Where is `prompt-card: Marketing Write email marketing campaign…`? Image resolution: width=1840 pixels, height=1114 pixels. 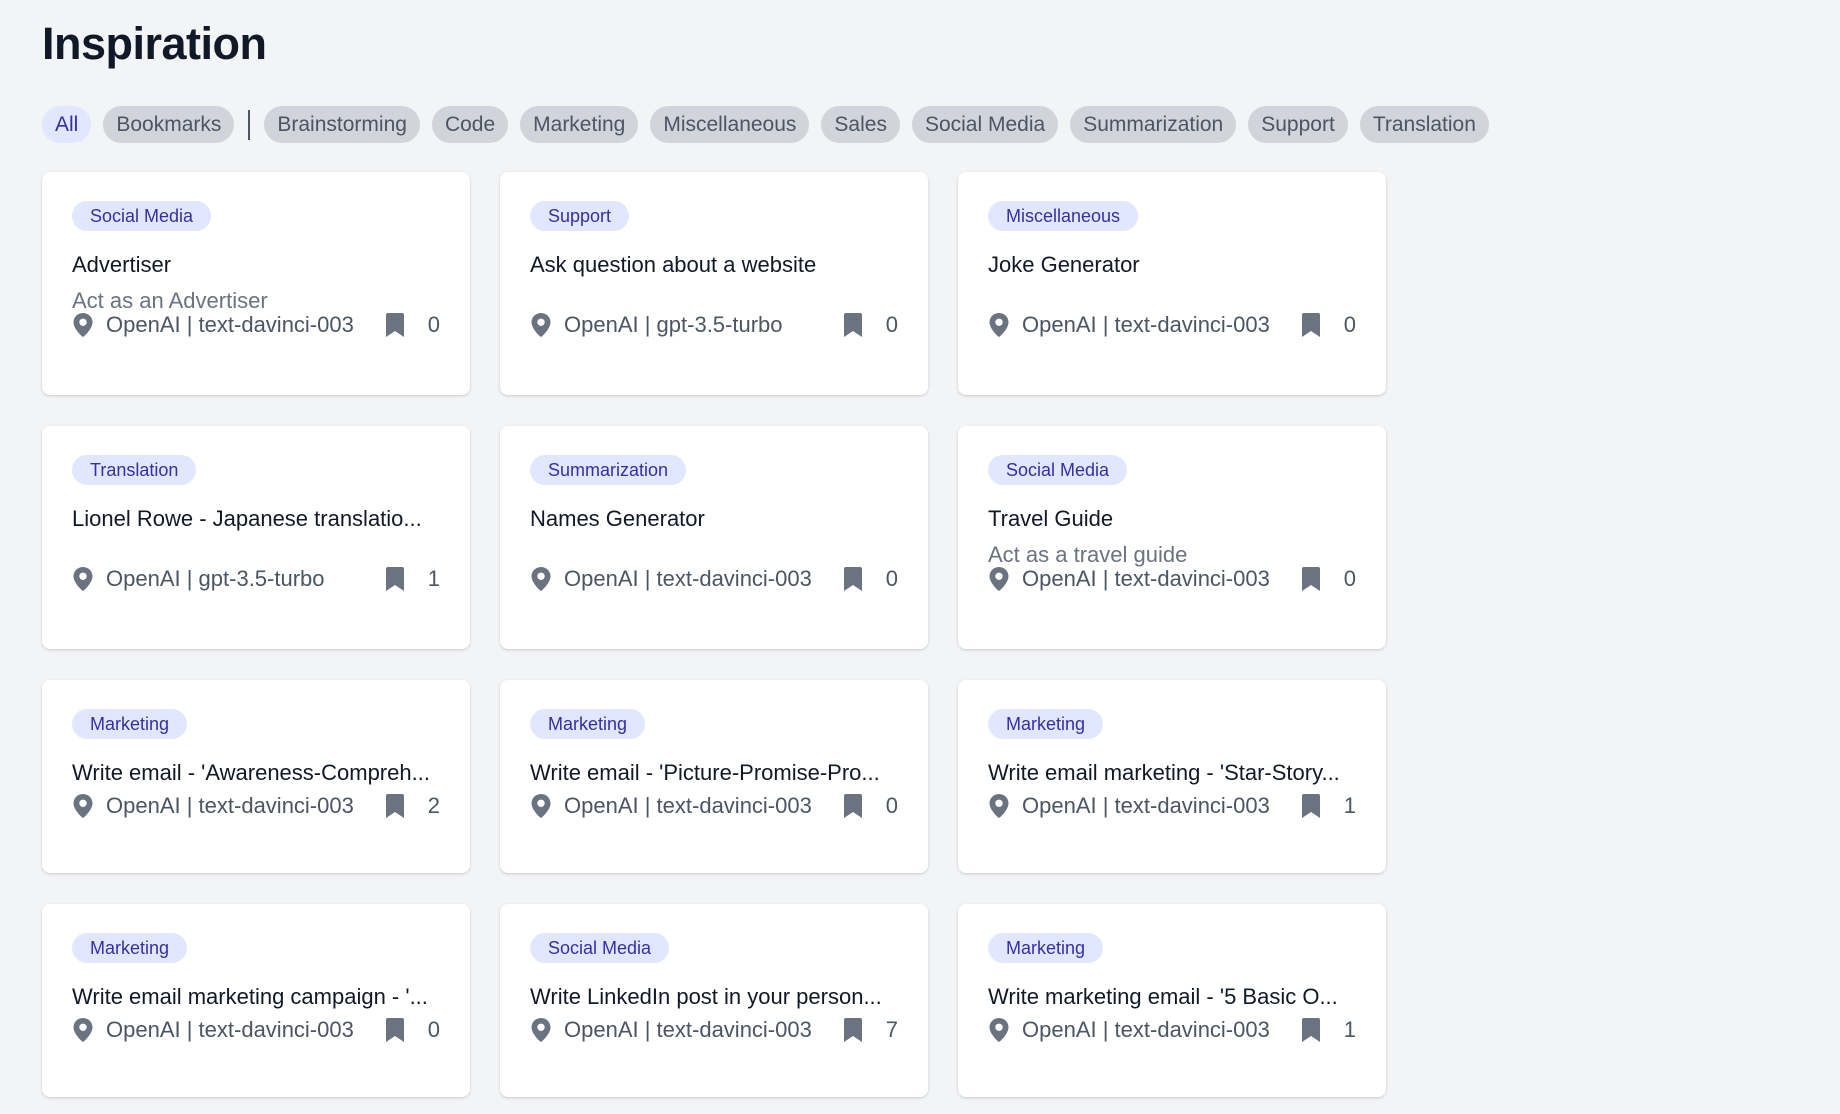
prompt-card: Marketing Write email marketing campaign… is located at coordinates (256, 1000).